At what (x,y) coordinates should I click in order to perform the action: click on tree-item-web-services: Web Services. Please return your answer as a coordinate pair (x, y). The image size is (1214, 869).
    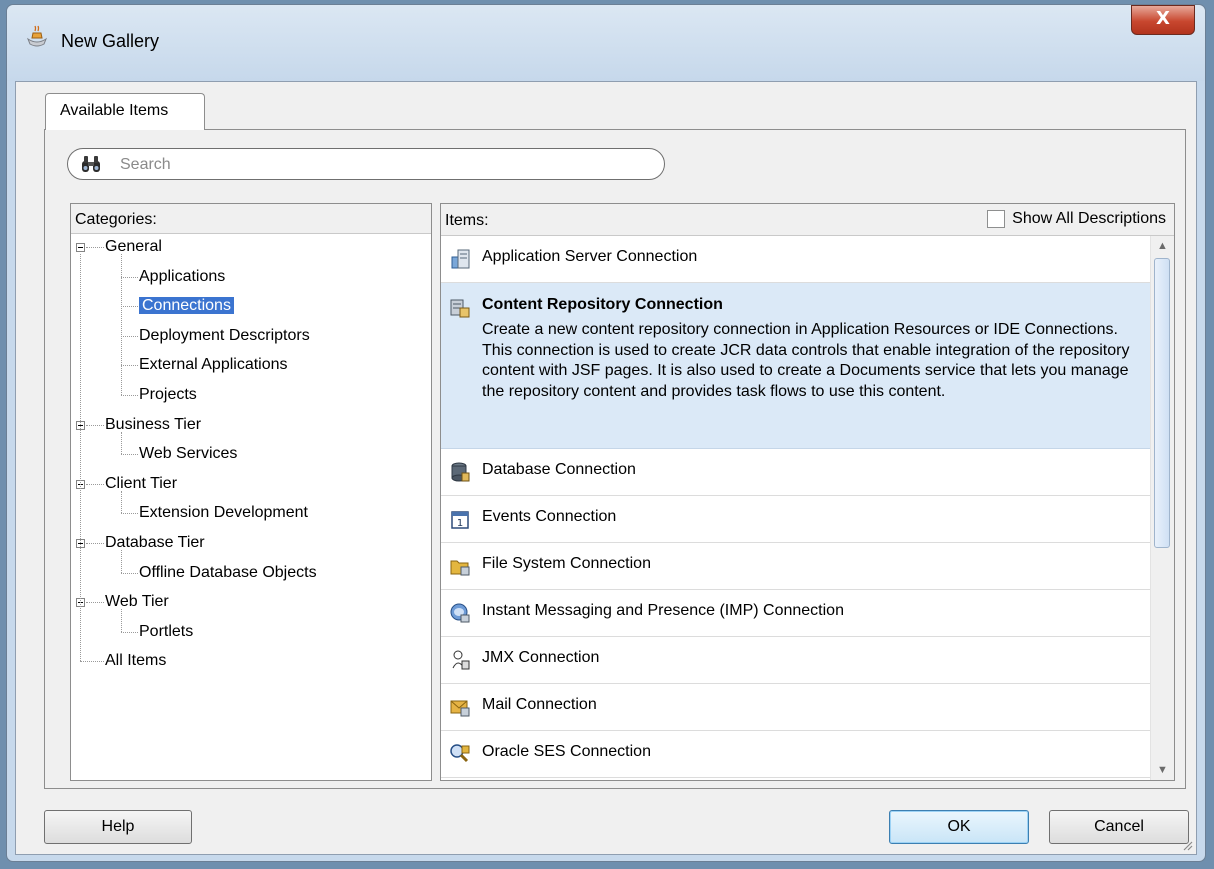
    Looking at the image, I should click on (188, 454).